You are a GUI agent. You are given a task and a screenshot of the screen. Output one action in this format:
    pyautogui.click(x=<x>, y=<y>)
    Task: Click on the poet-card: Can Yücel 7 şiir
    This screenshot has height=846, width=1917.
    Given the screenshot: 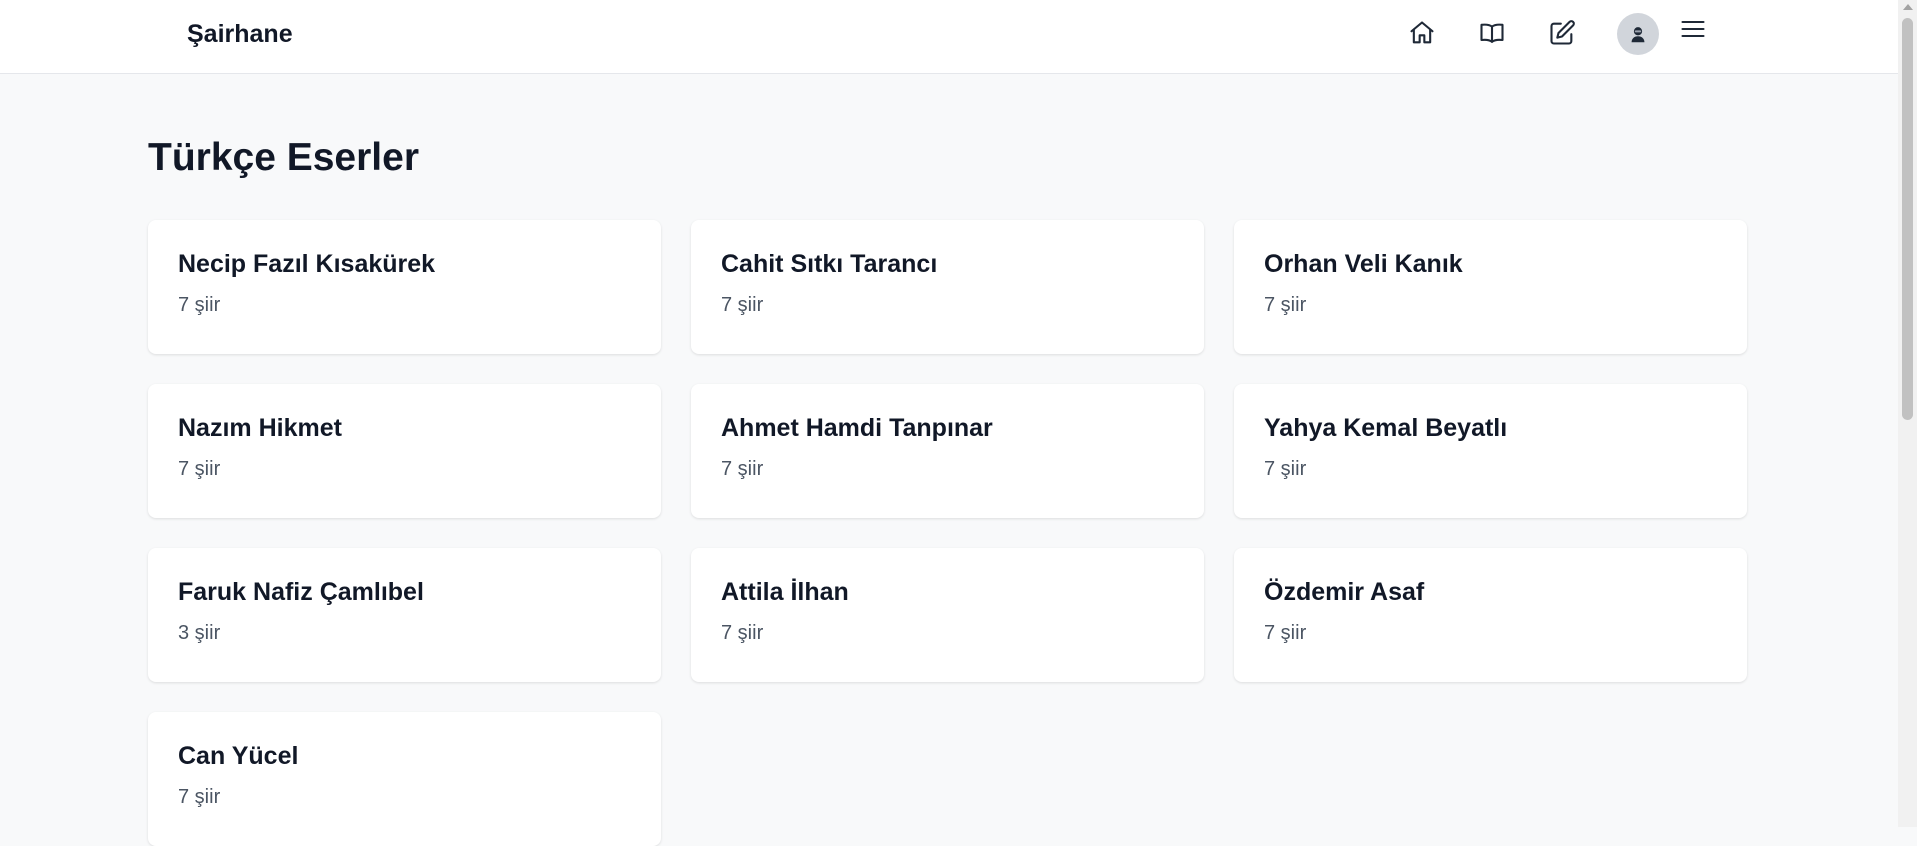 What is the action you would take?
    pyautogui.click(x=404, y=779)
    